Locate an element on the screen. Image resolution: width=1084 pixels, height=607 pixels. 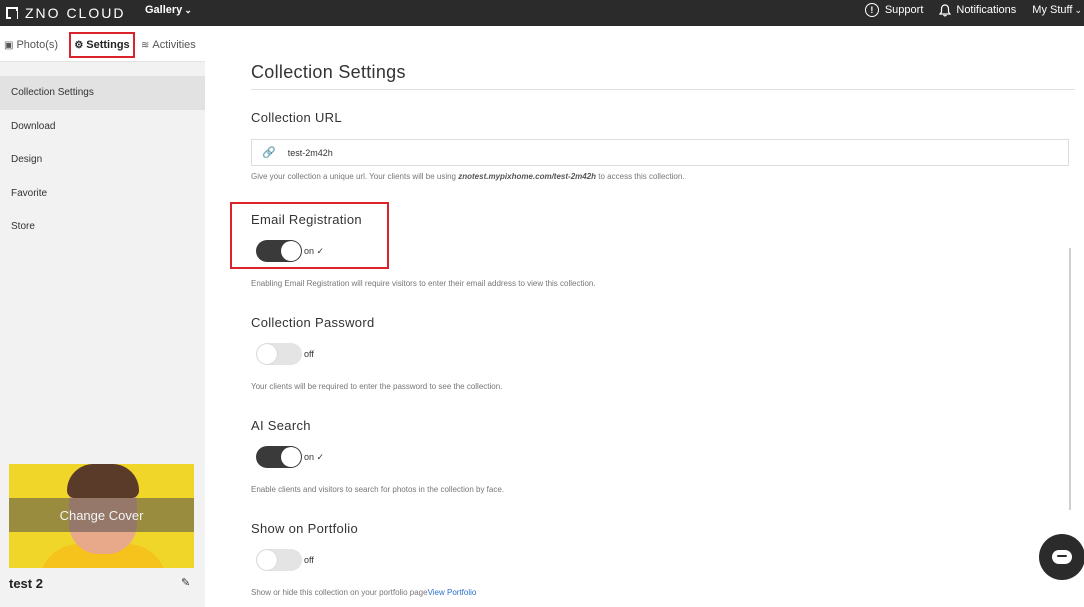
sidebar-item-store: Store is located at coordinates (102, 227).